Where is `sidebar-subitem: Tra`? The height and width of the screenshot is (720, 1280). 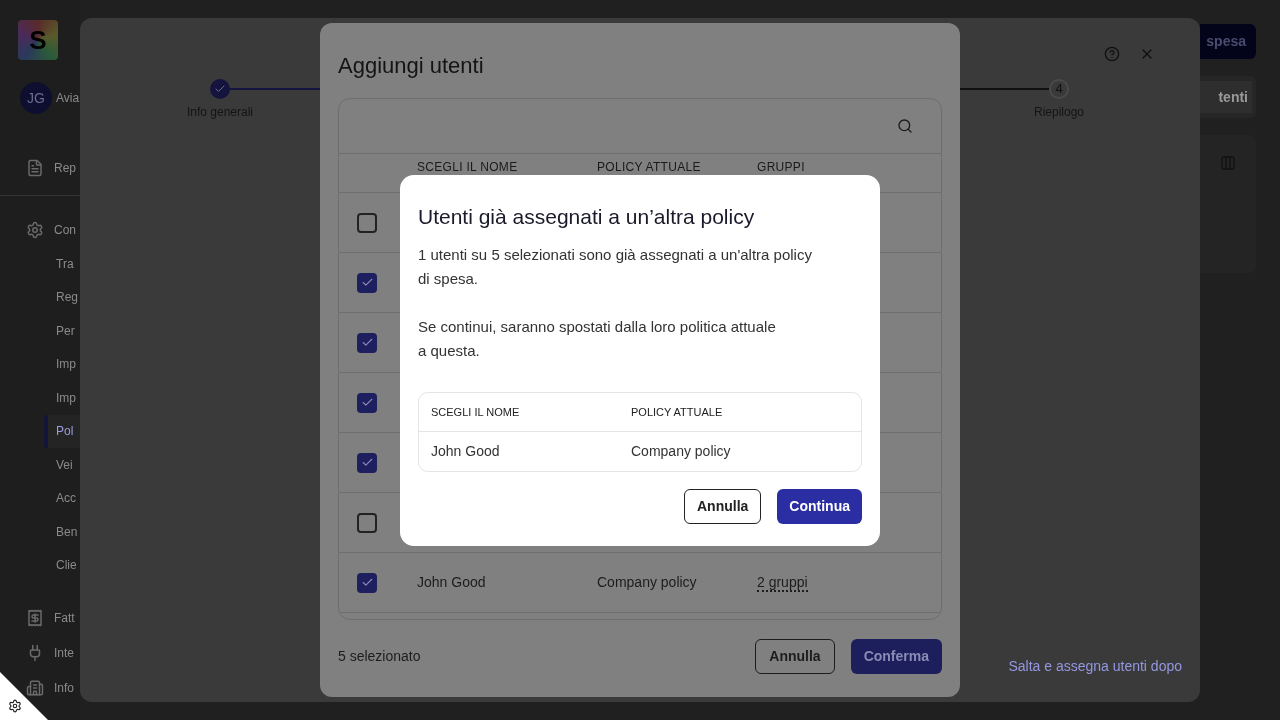 sidebar-subitem: Tra is located at coordinates (62, 264).